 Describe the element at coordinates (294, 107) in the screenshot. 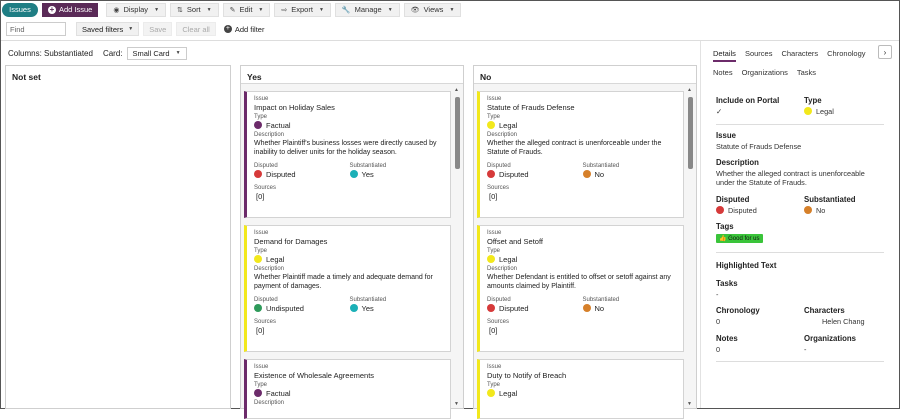

I see `issue-title: Impact on Holiday Sales` at that location.